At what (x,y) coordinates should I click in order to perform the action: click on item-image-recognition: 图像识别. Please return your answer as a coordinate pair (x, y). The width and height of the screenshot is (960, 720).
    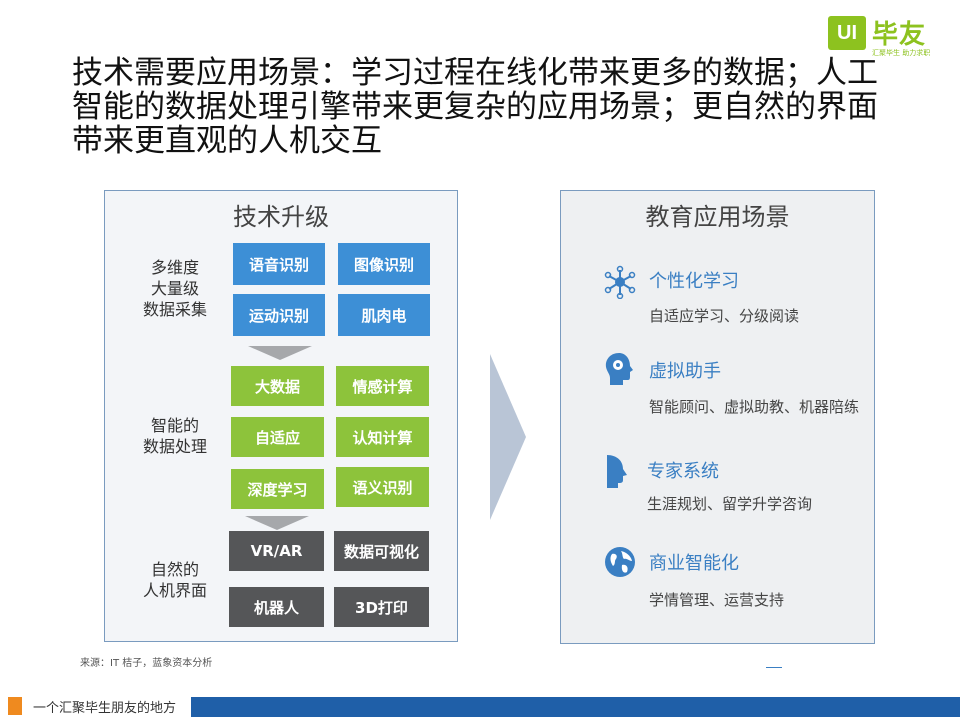
    Looking at the image, I should click on (384, 264).